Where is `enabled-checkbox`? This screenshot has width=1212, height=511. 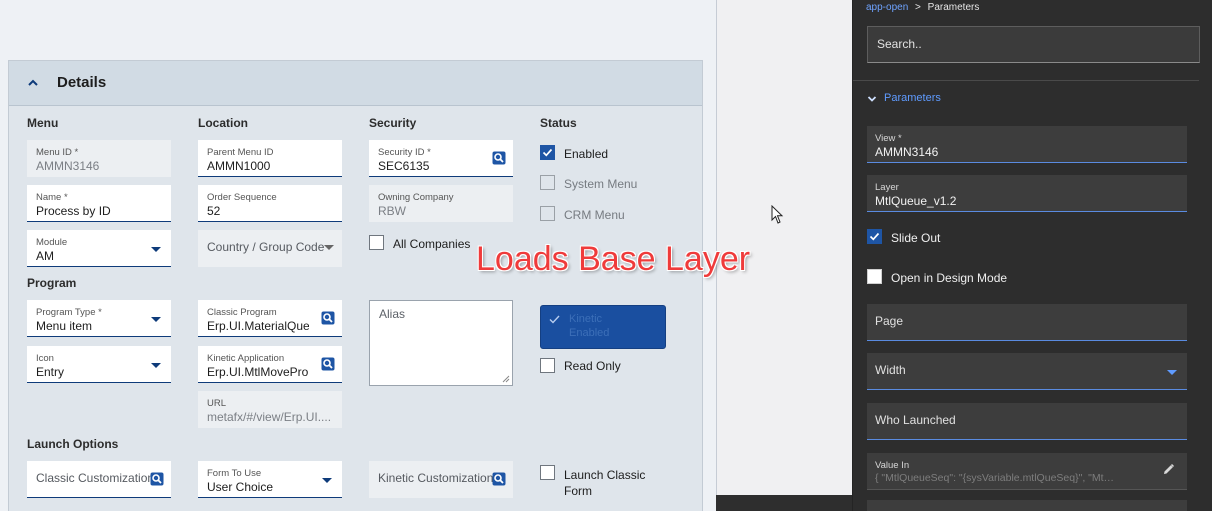 enabled-checkbox is located at coordinates (547, 152).